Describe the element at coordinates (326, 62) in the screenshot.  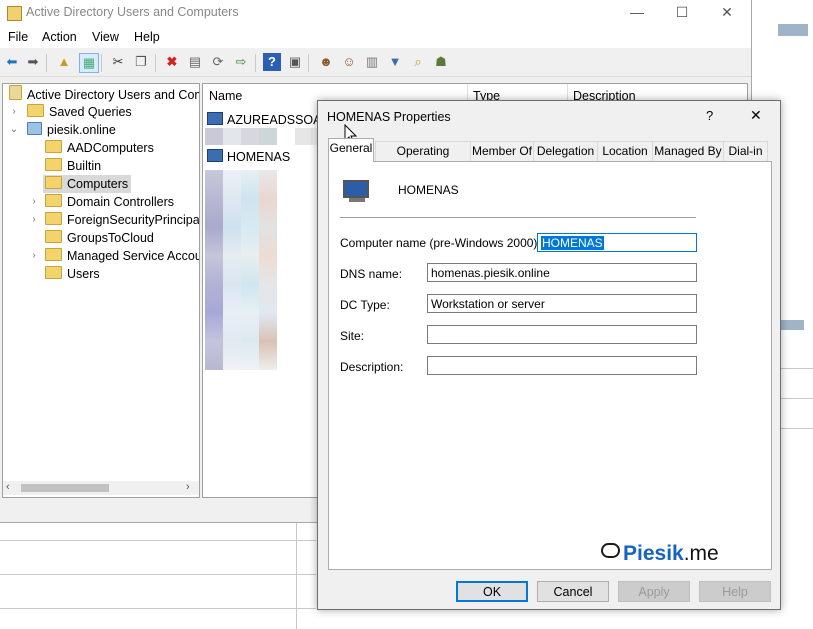
I see `new-user-icon: ☻` at that location.